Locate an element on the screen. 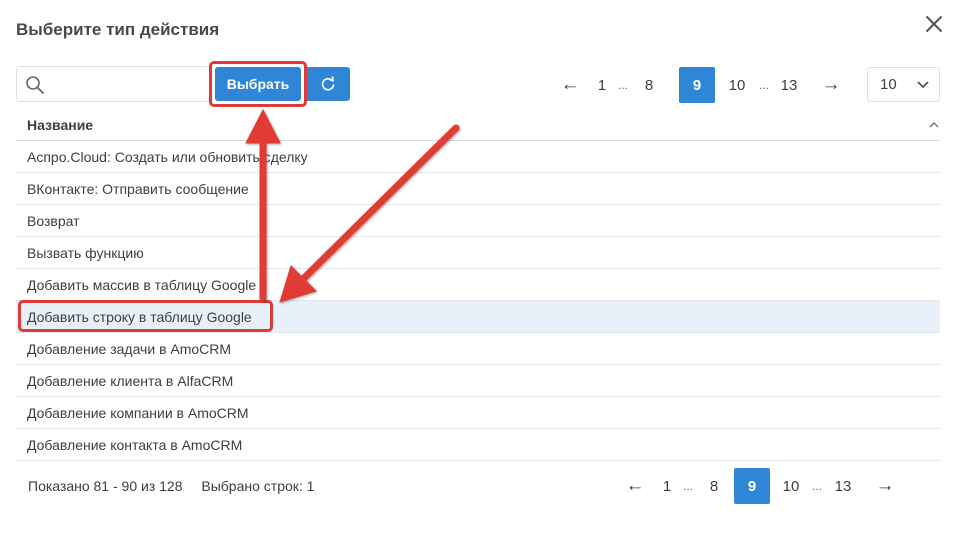  table-row: Возврат is located at coordinates (478, 221).